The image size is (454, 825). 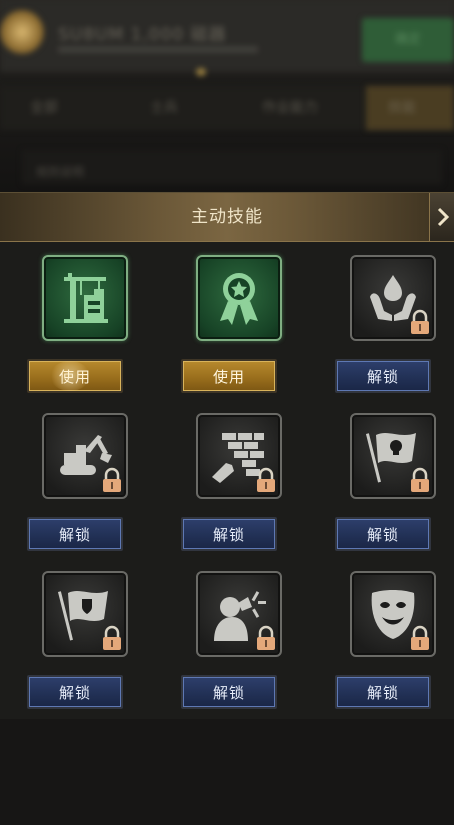 I want to click on close-button, so click(x=441, y=217).